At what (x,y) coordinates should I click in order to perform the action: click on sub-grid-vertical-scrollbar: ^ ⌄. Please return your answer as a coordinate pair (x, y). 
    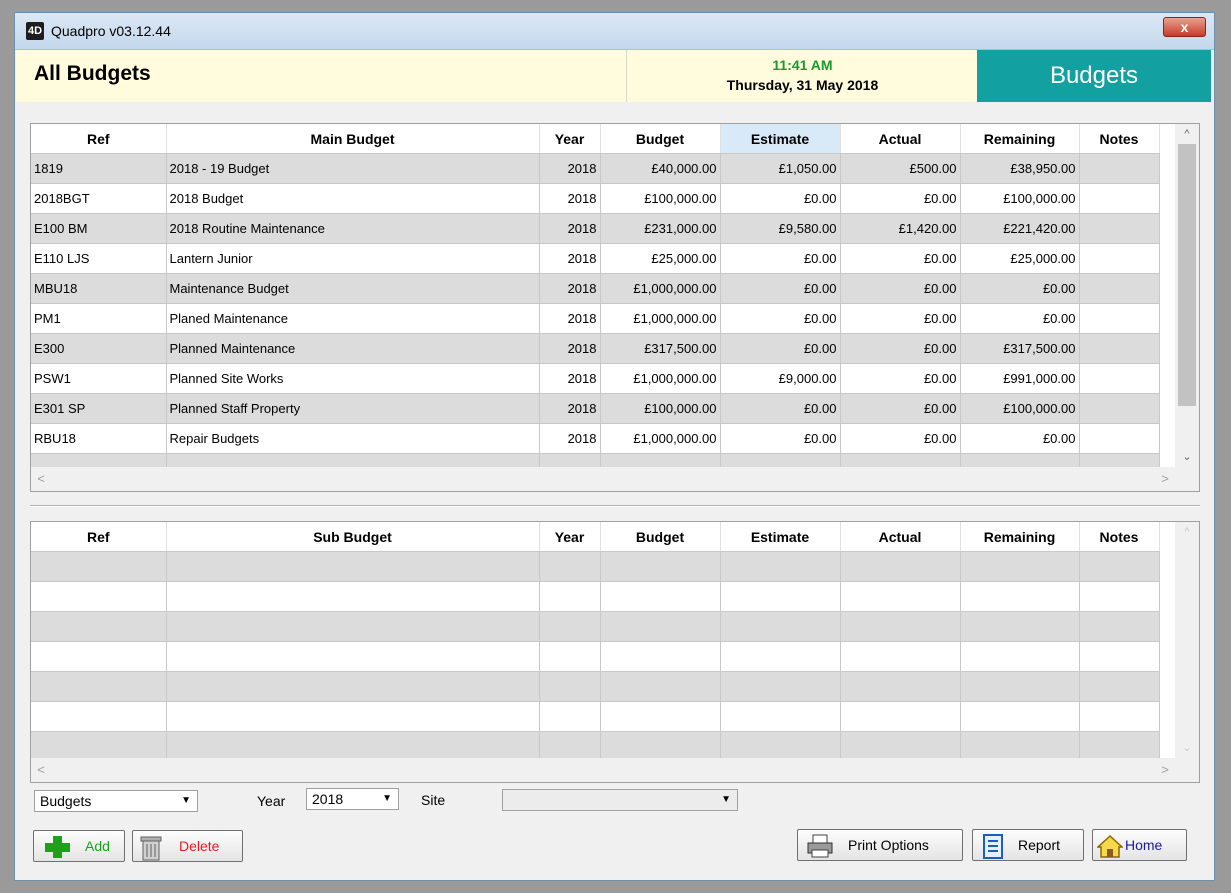
    Looking at the image, I should click on (1187, 640).